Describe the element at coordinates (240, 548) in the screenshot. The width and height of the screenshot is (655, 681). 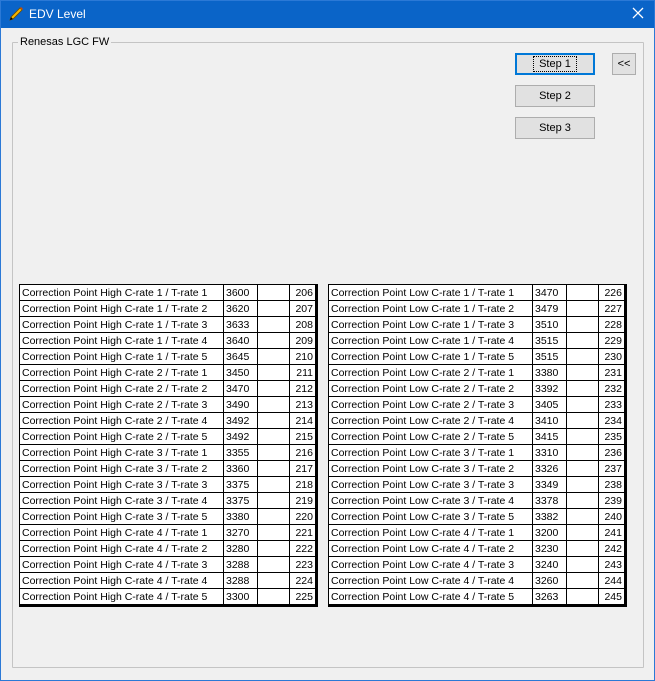
I see `value-cell: 3280` at that location.